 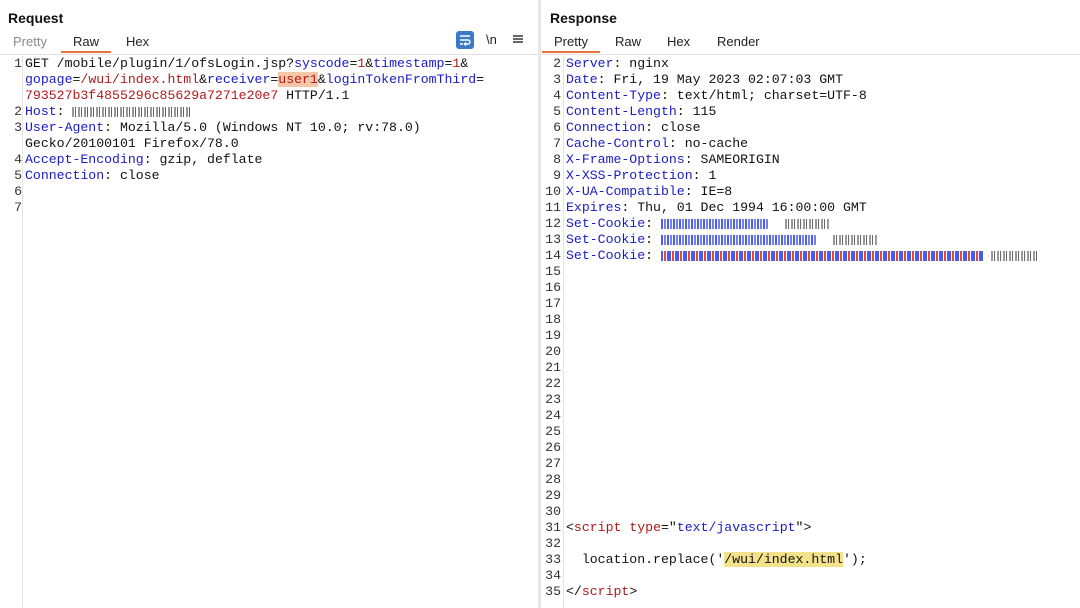 I want to click on request-tab-hex: Hex, so click(x=137, y=43).